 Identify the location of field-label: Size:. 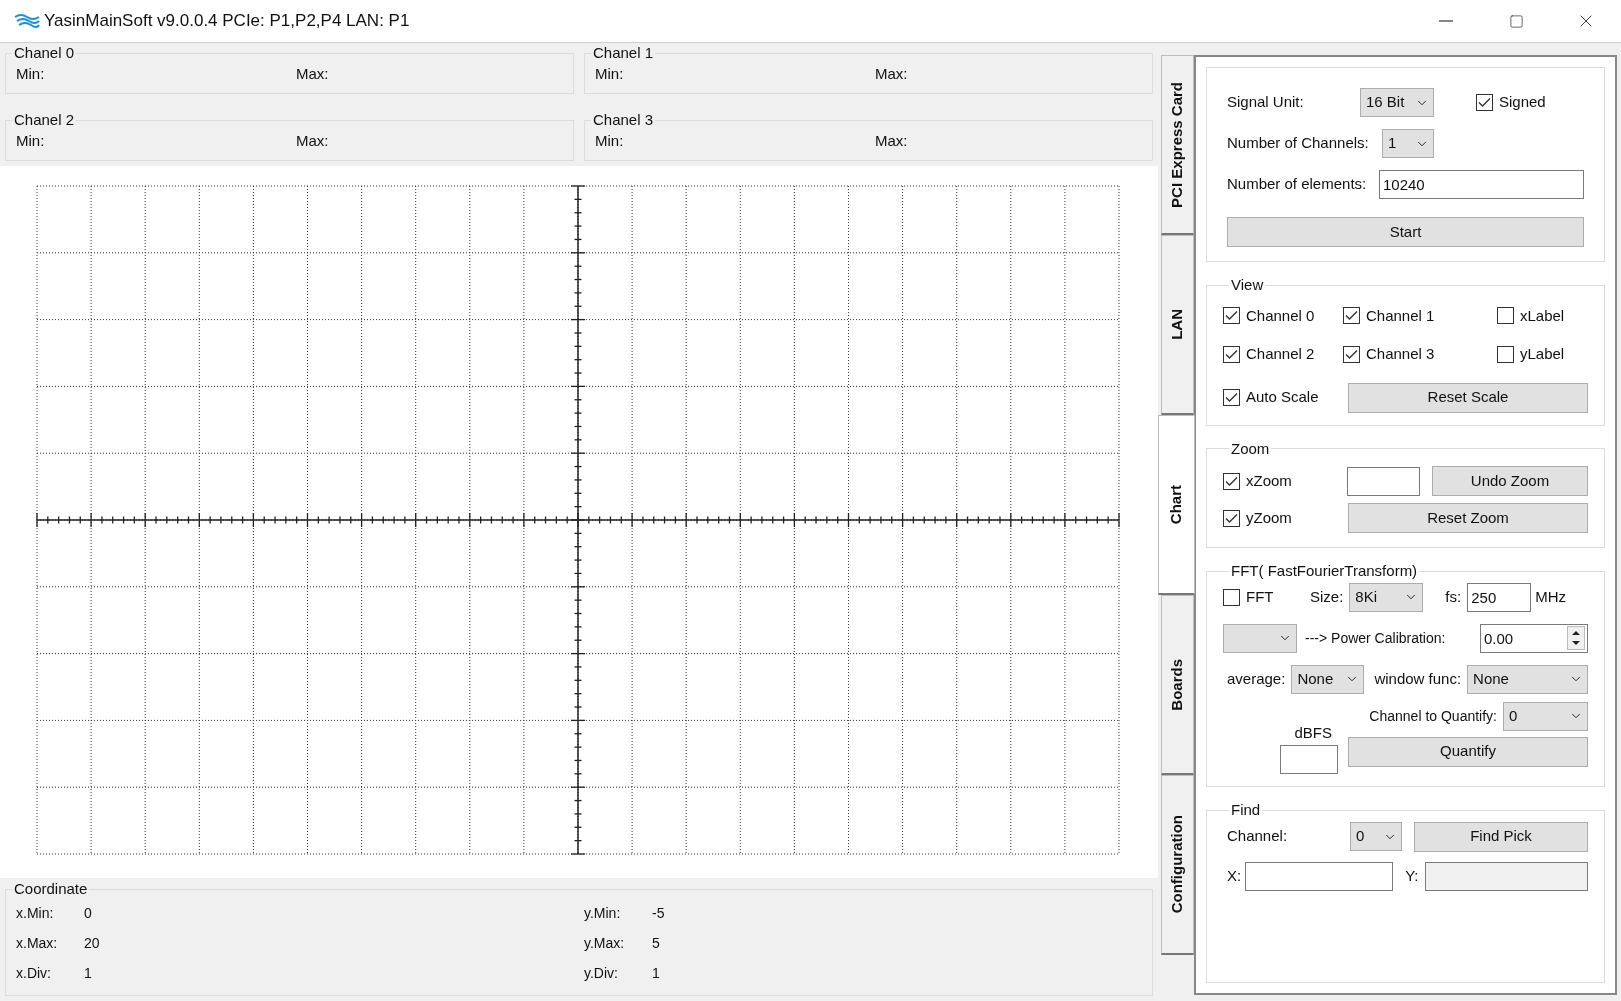
(1327, 596).